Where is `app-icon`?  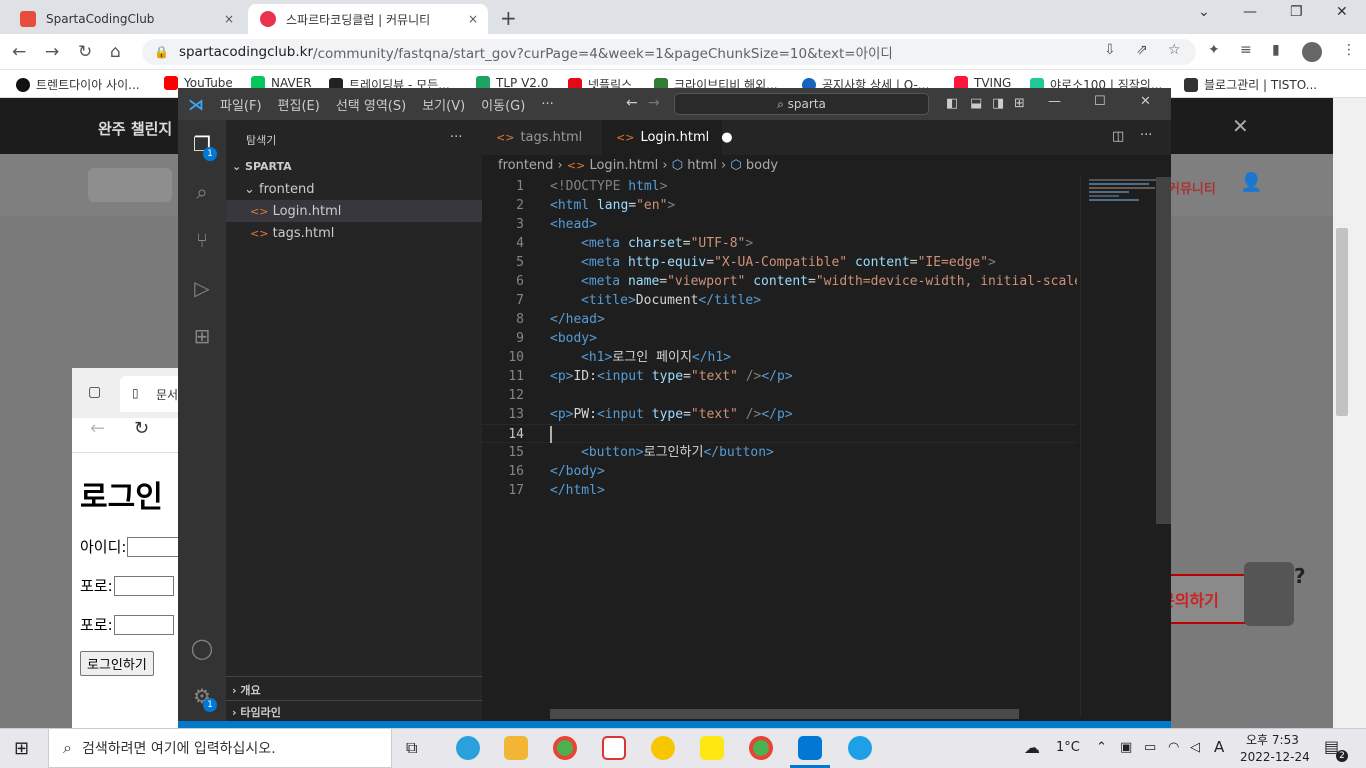
app-icon is located at coordinates (614, 748).